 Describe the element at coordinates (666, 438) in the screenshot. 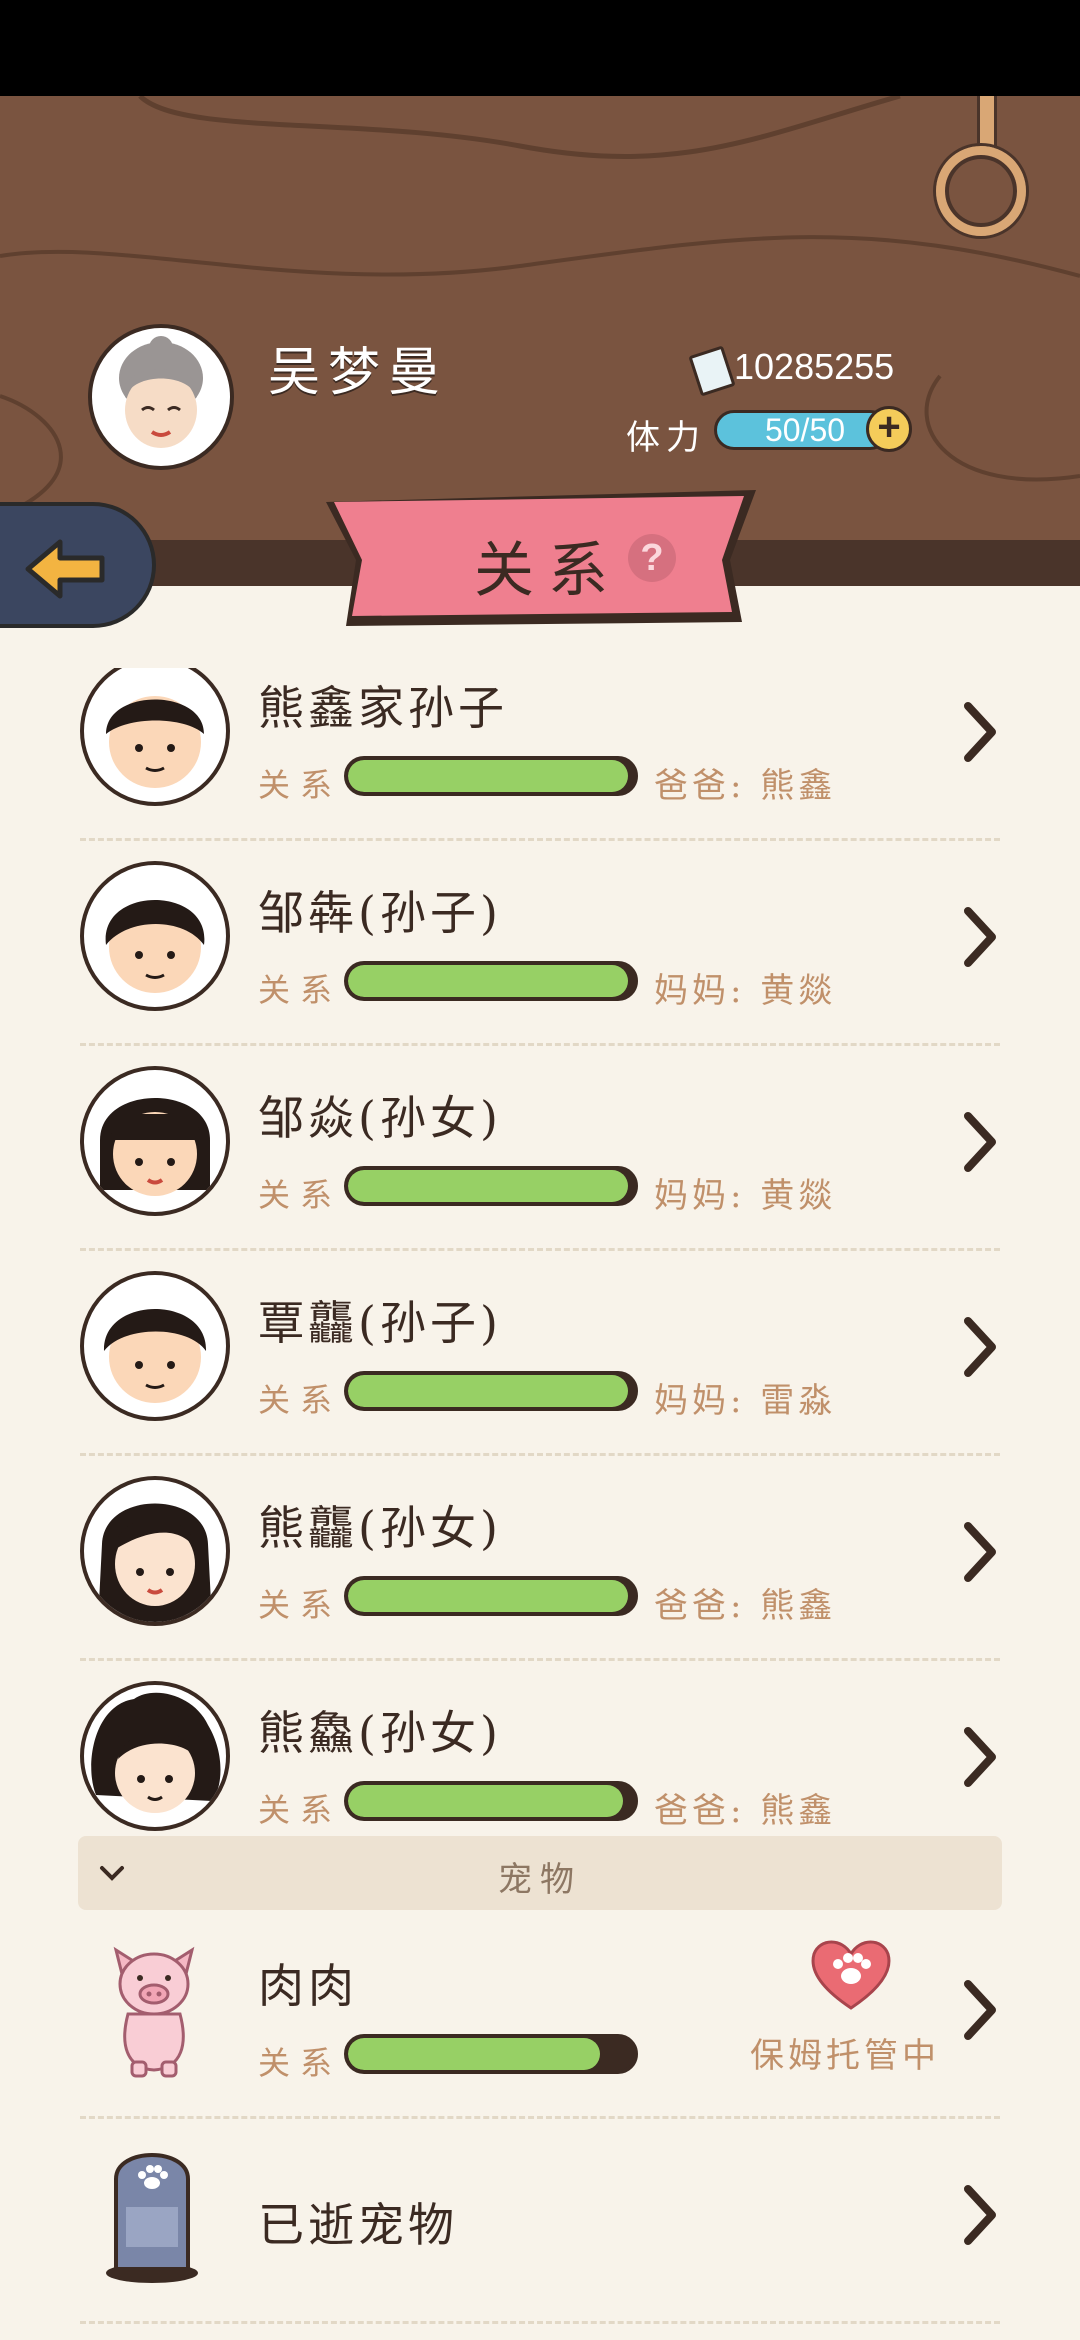

I see `stamina-label: 体力` at that location.